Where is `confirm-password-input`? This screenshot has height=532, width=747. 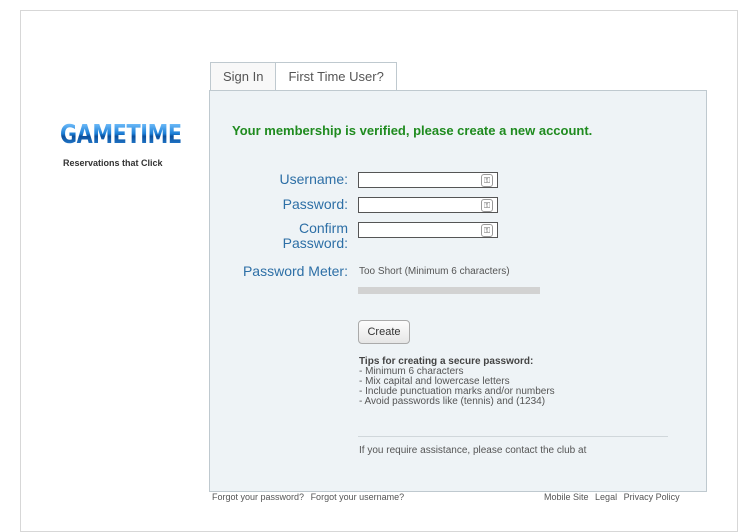 confirm-password-input is located at coordinates (420, 233).